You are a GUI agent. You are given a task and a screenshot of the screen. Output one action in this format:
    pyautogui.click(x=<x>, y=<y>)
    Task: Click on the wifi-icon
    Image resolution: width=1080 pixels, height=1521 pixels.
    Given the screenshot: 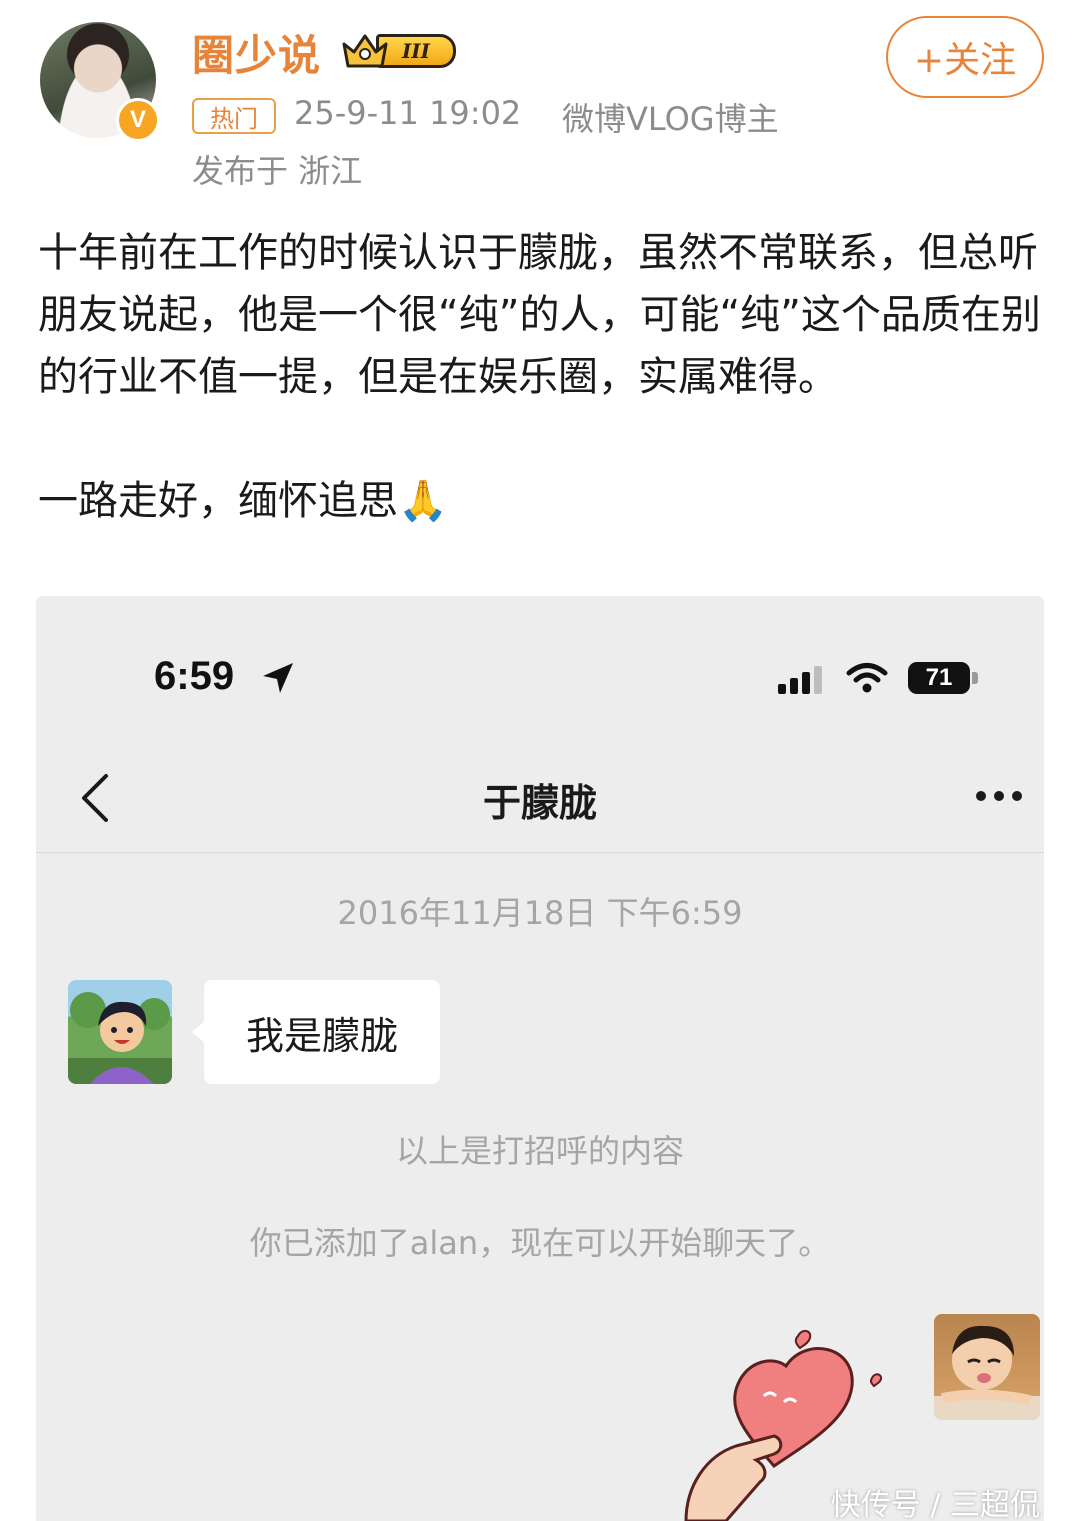 What is the action you would take?
    pyautogui.click(x=867, y=678)
    